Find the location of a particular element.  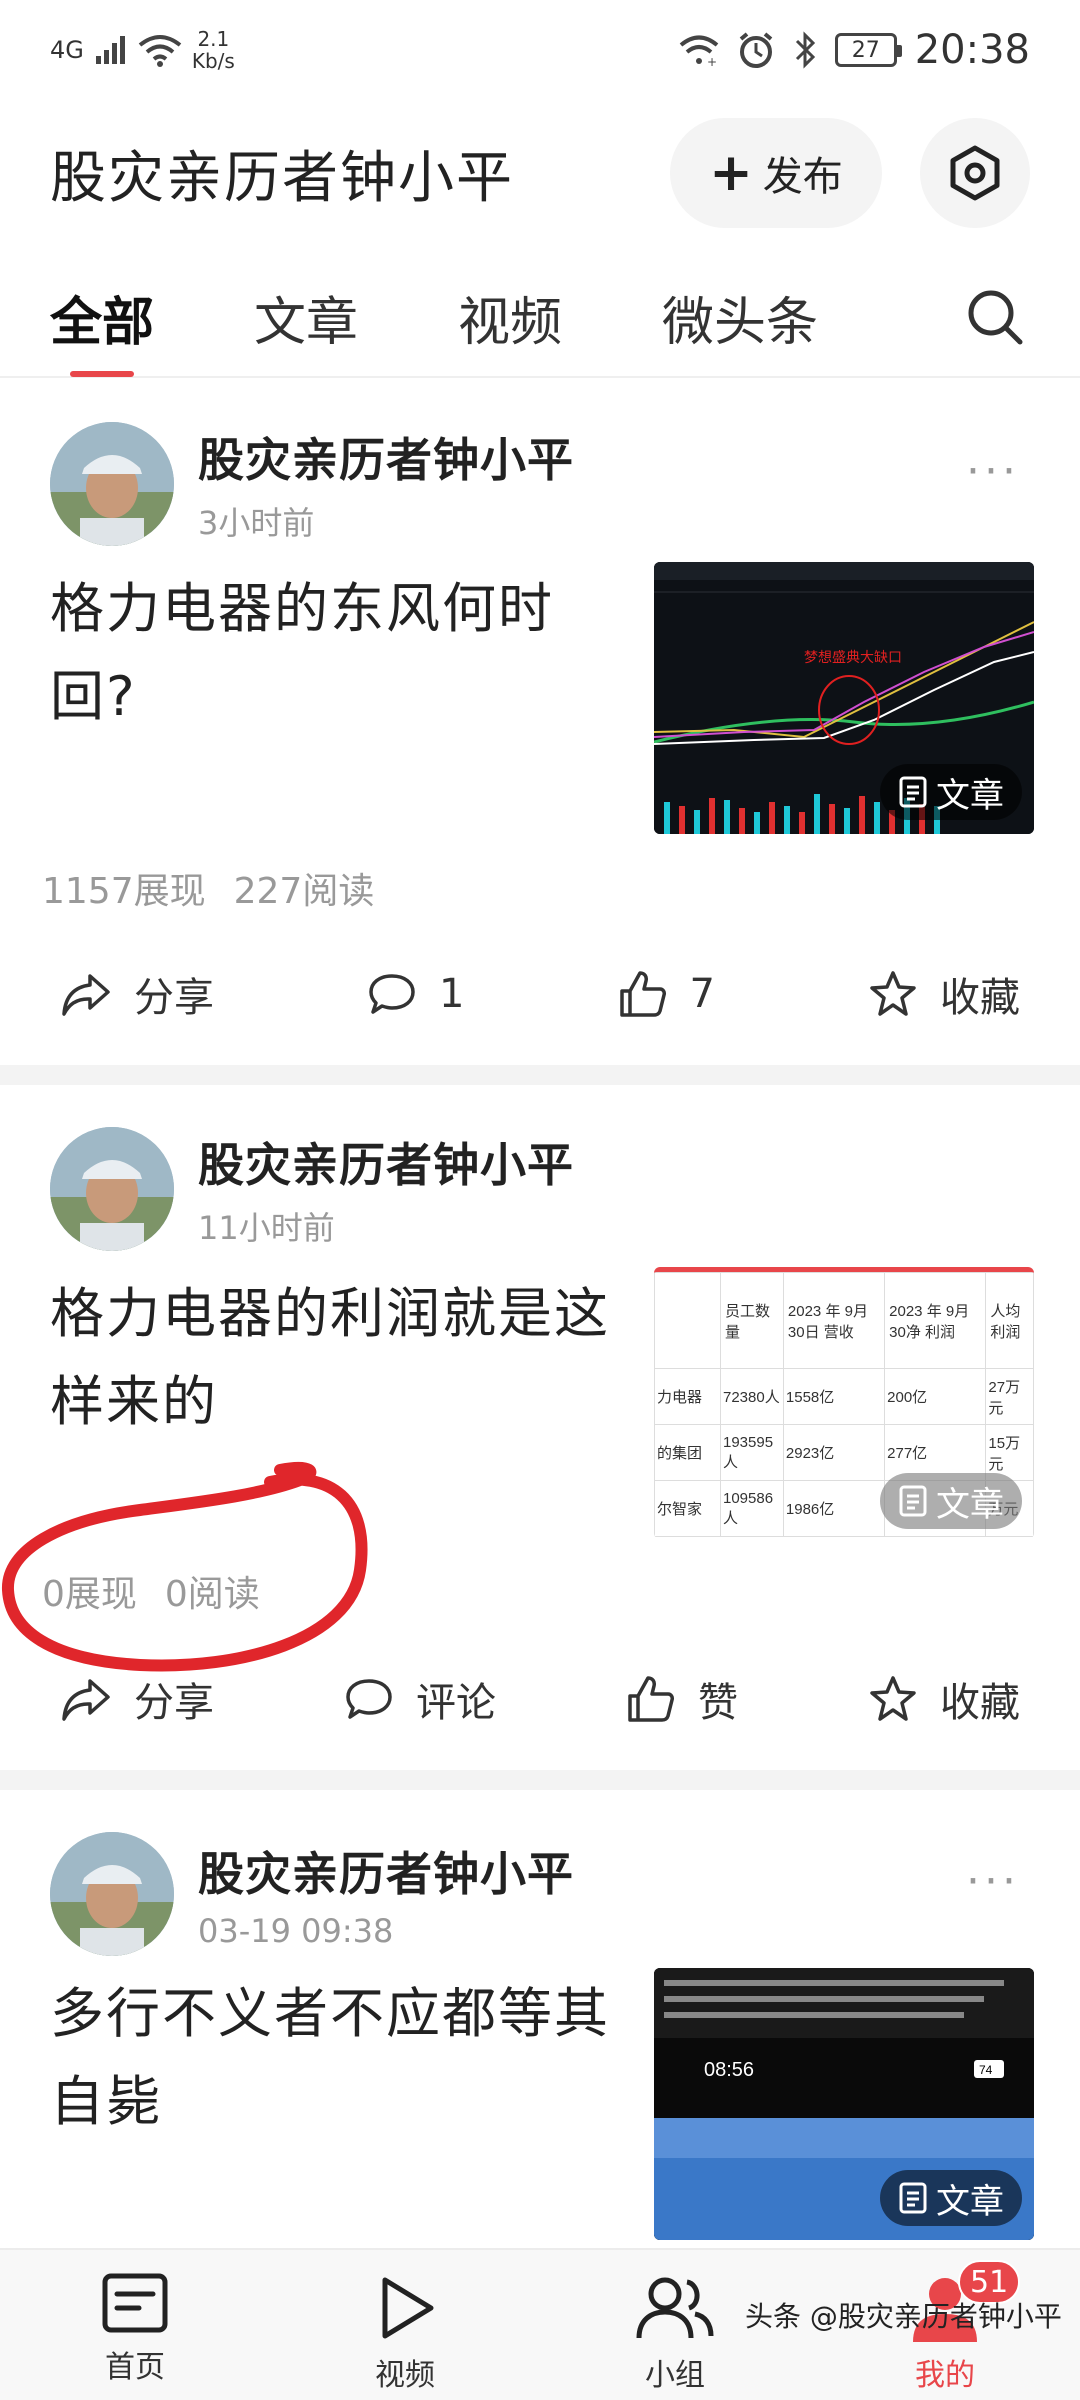

phone-time: 08:56 is located at coordinates (729, 2070).